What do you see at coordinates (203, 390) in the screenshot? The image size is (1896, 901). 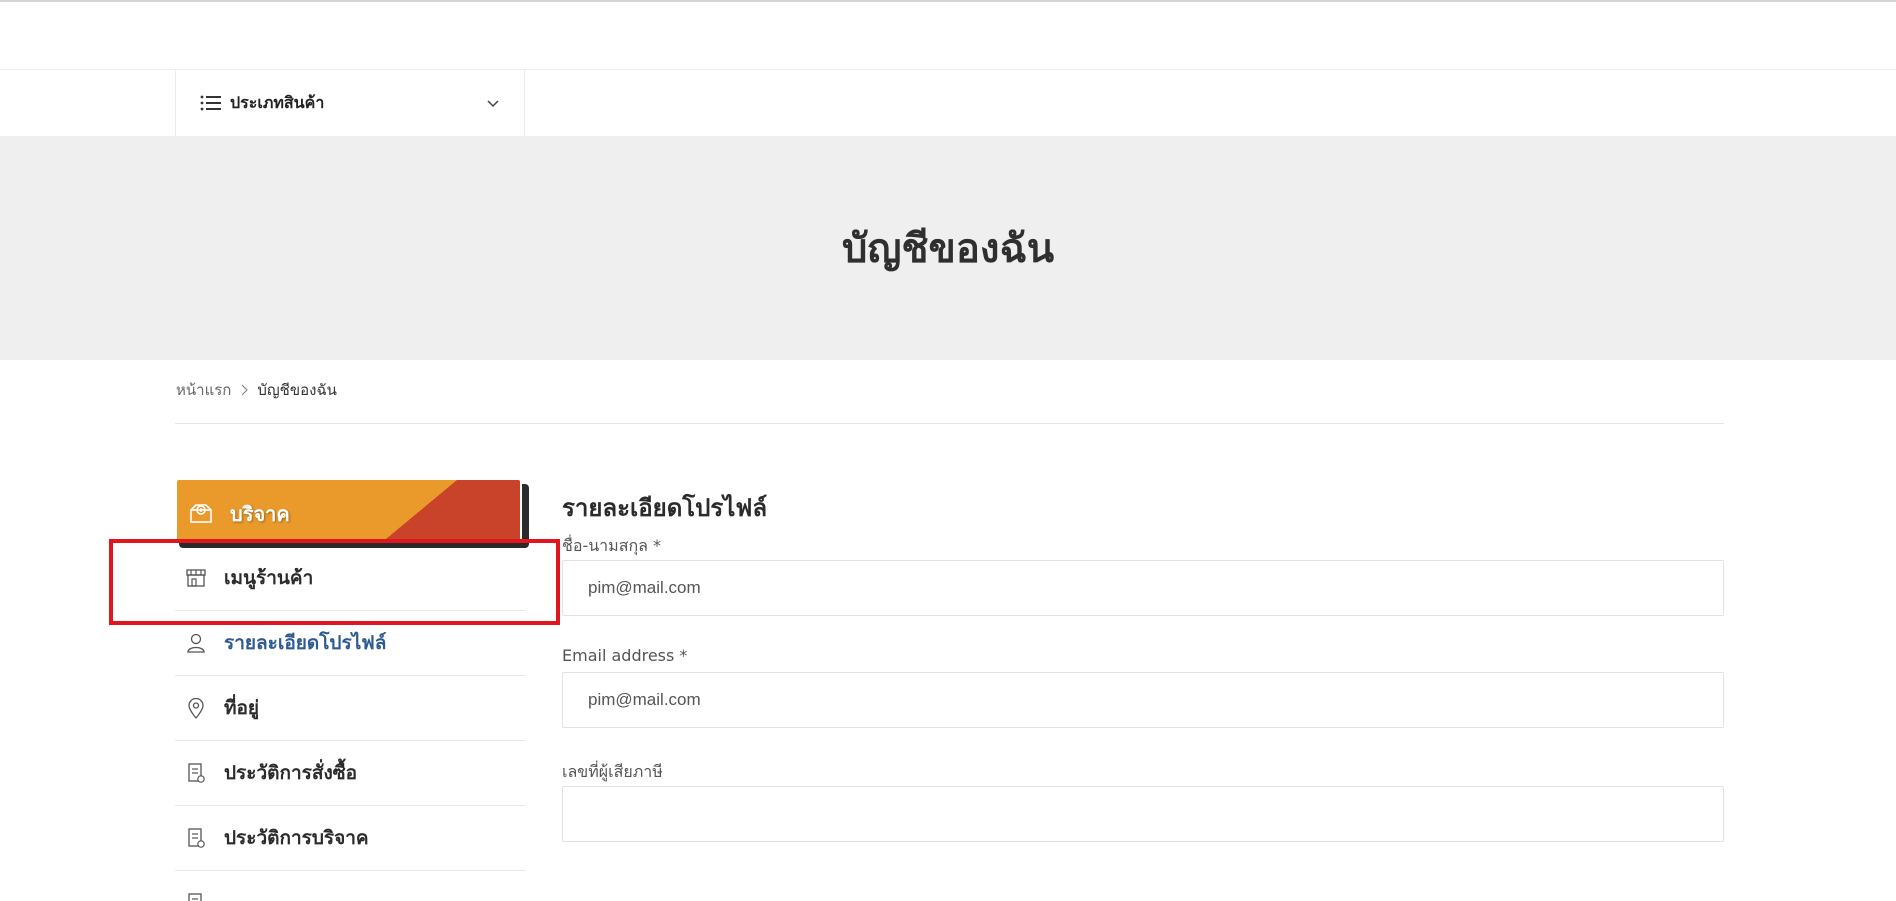 I see `breadcrumb-home-link: หน้าแรก` at bounding box center [203, 390].